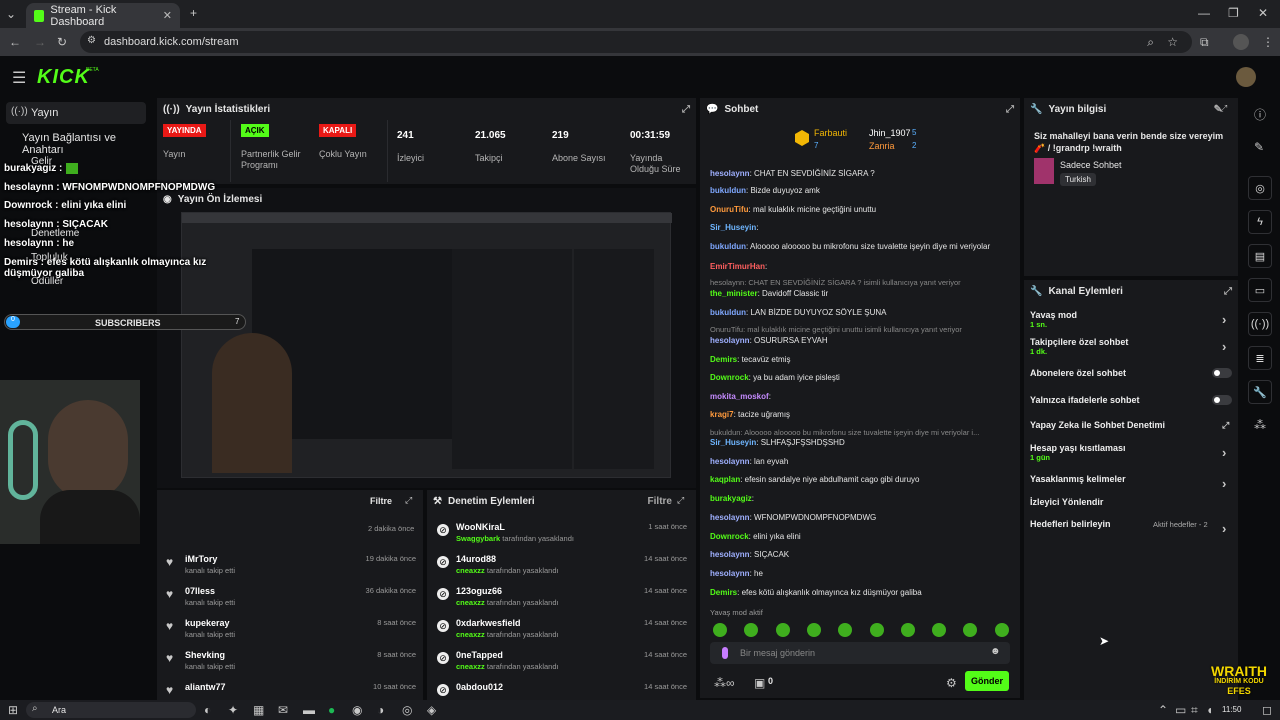 This screenshot has width=1280, height=720. I want to click on folder-icon: ▬, so click(309, 710).